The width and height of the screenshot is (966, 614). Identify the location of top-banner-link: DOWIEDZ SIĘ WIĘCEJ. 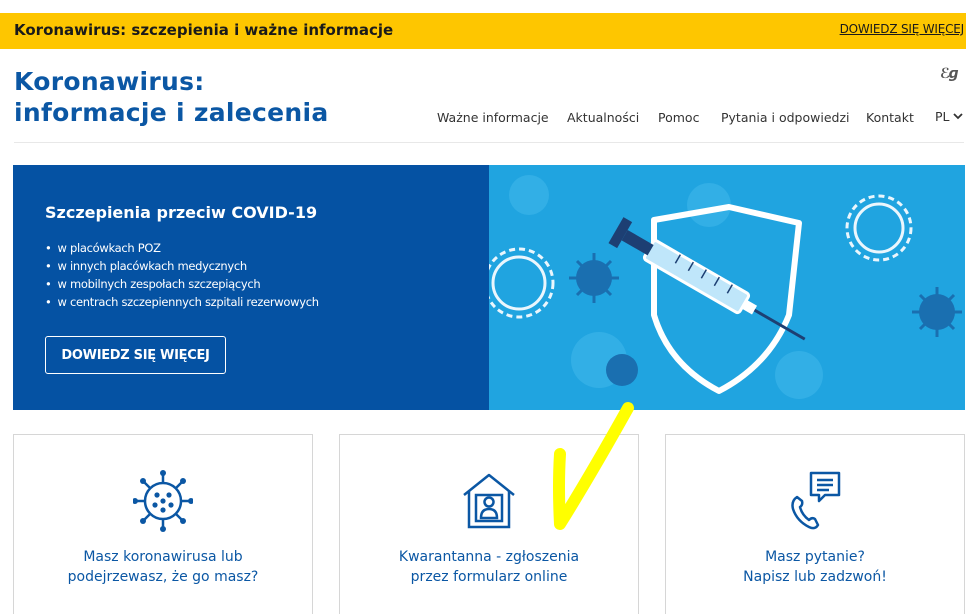
(902, 29).